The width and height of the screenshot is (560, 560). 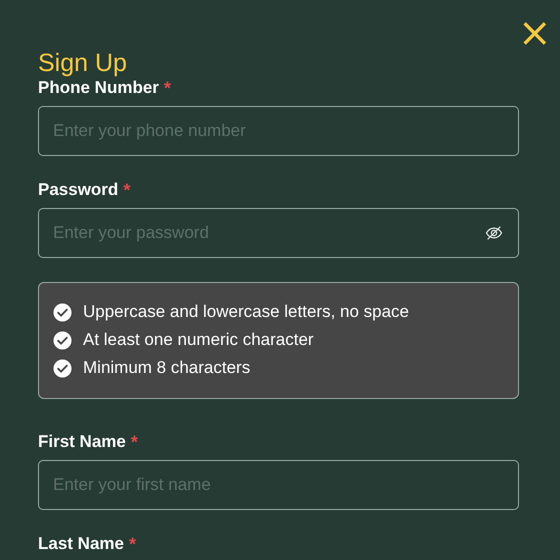 What do you see at coordinates (81, 544) in the screenshot?
I see `field-label: Last Name` at bounding box center [81, 544].